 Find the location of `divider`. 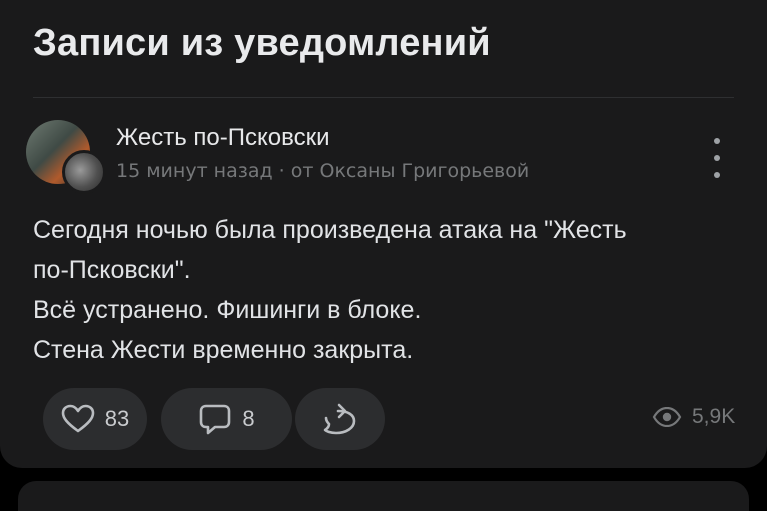

divider is located at coordinates (383, 97).